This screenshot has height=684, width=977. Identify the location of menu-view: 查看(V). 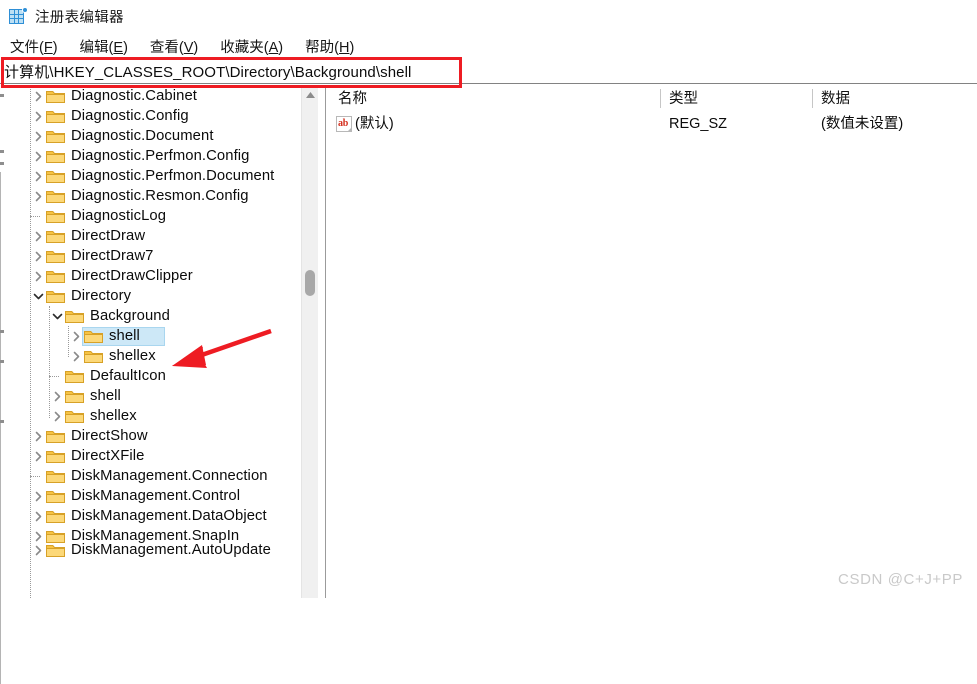
(174, 46).